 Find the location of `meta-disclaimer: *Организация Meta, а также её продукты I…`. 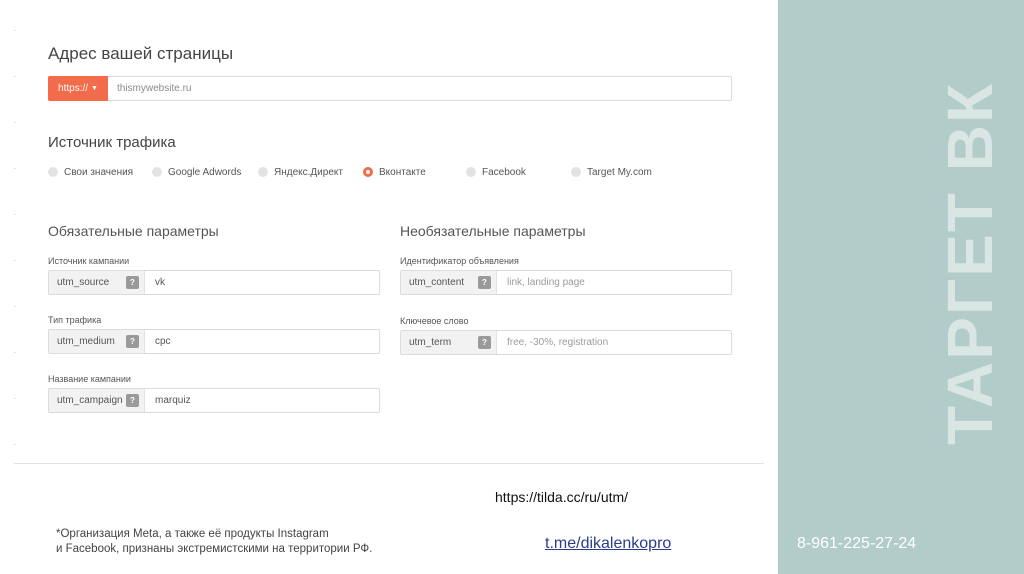

meta-disclaimer: *Организация Meta, а также её продукты I… is located at coordinates (214, 542).